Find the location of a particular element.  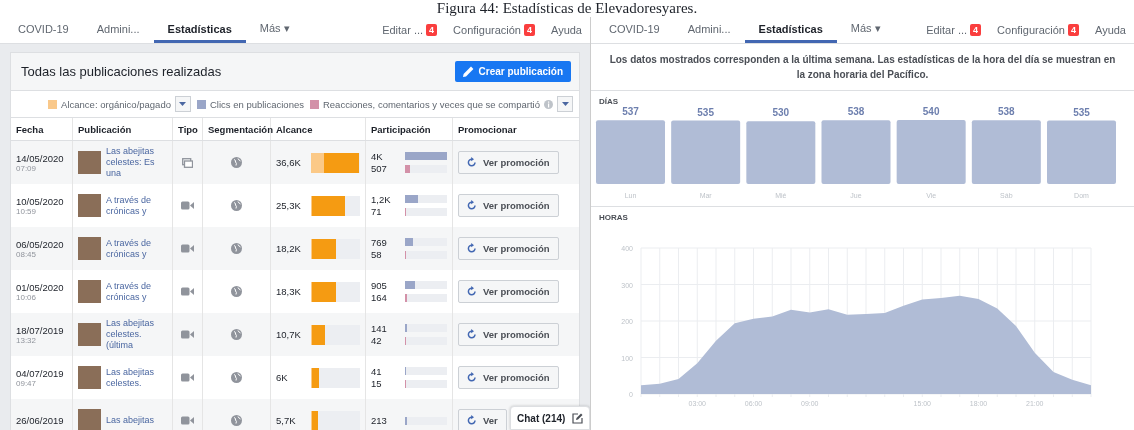

bar-value-label: 535 is located at coordinates (705, 112).